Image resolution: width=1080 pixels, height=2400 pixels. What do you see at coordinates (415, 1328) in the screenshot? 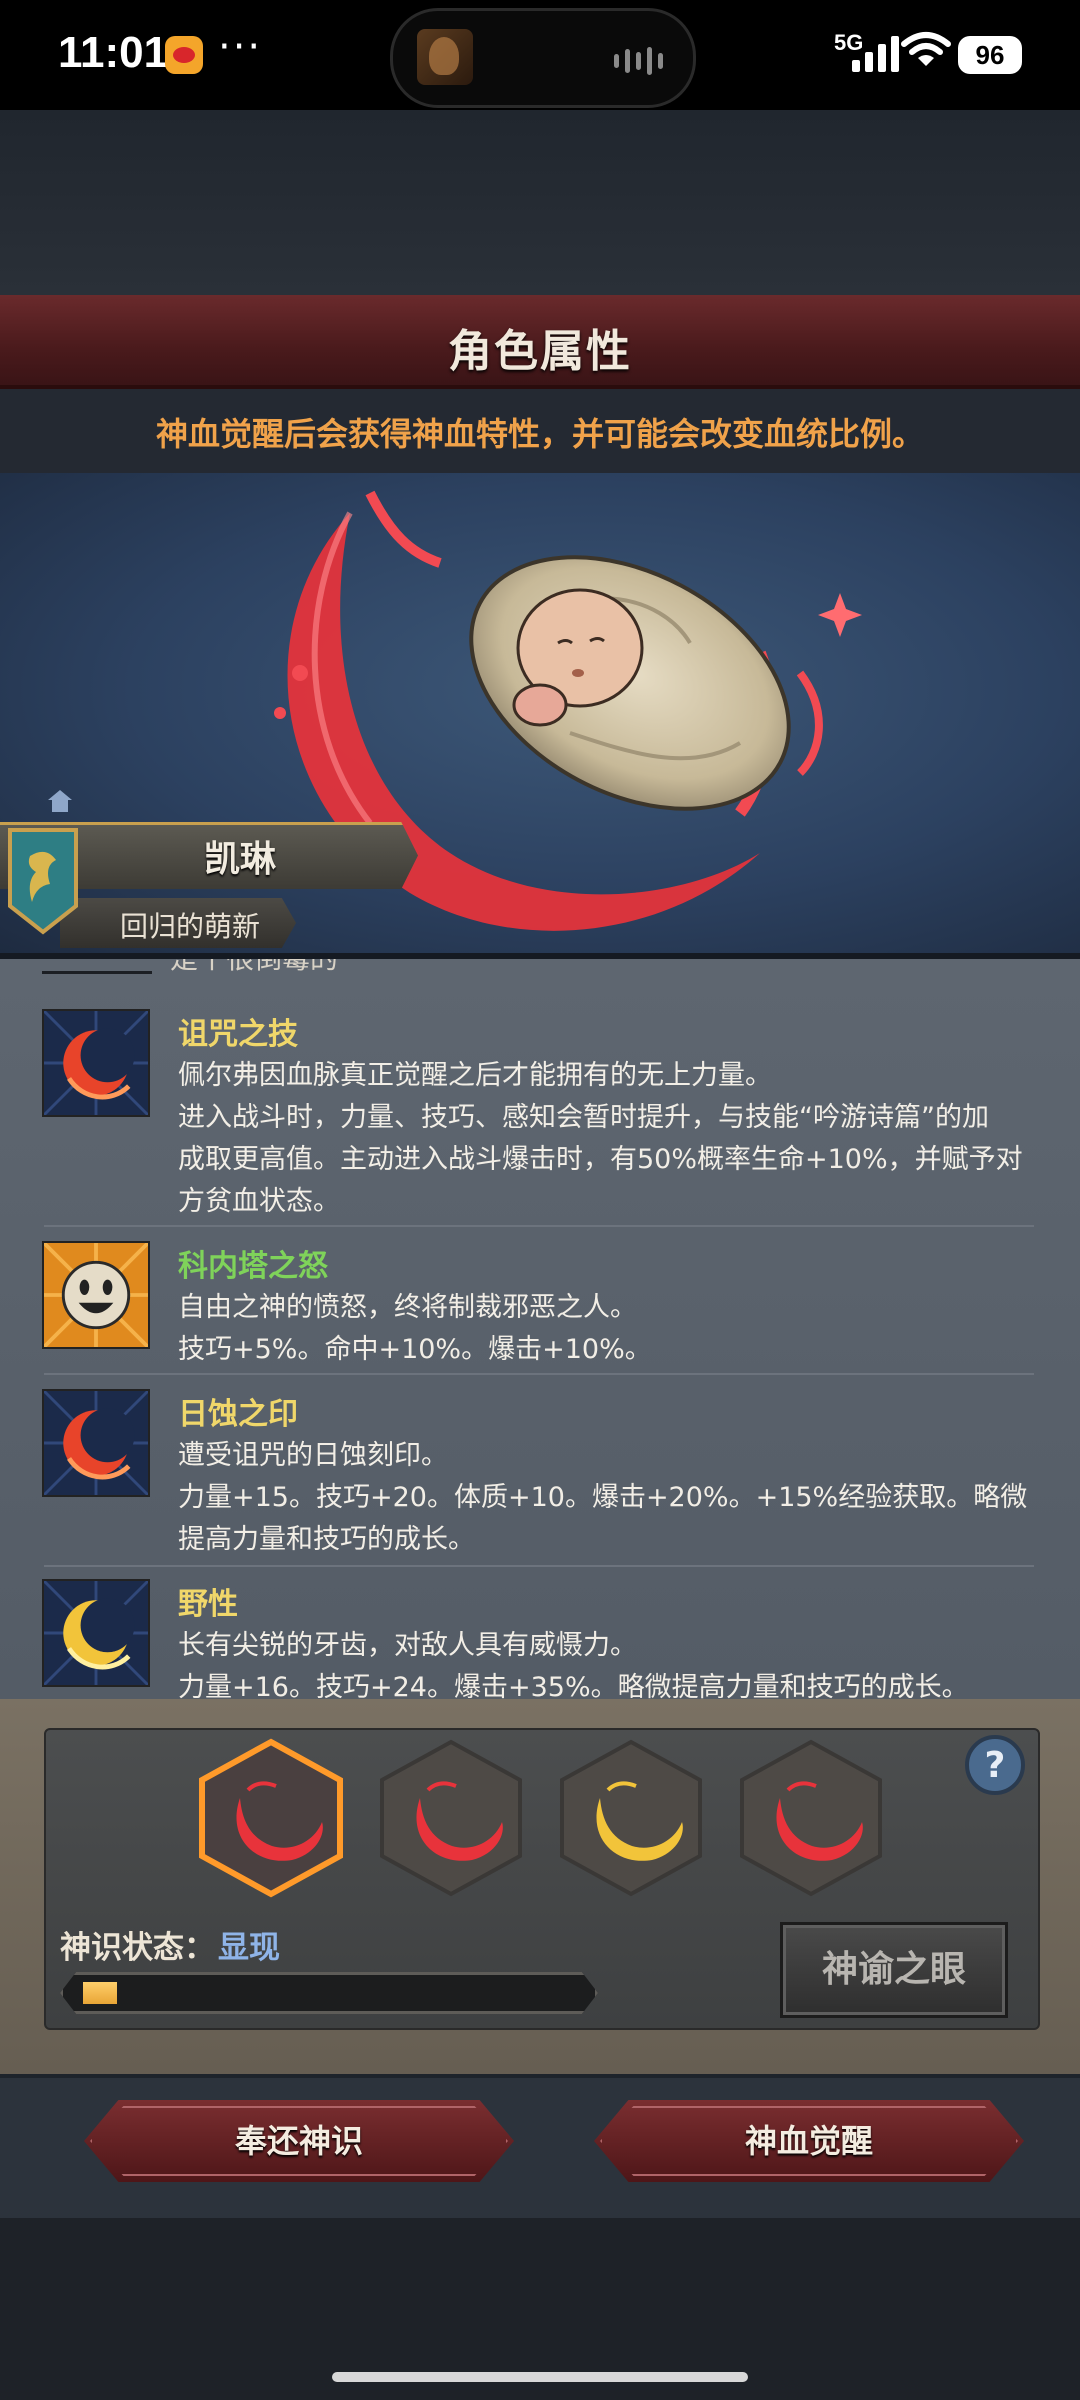
I see `trait-description: 自由之神的愤怒，终将制裁邪恶之人。 技巧+5%。命中+10%。爆击+10%。` at bounding box center [415, 1328].